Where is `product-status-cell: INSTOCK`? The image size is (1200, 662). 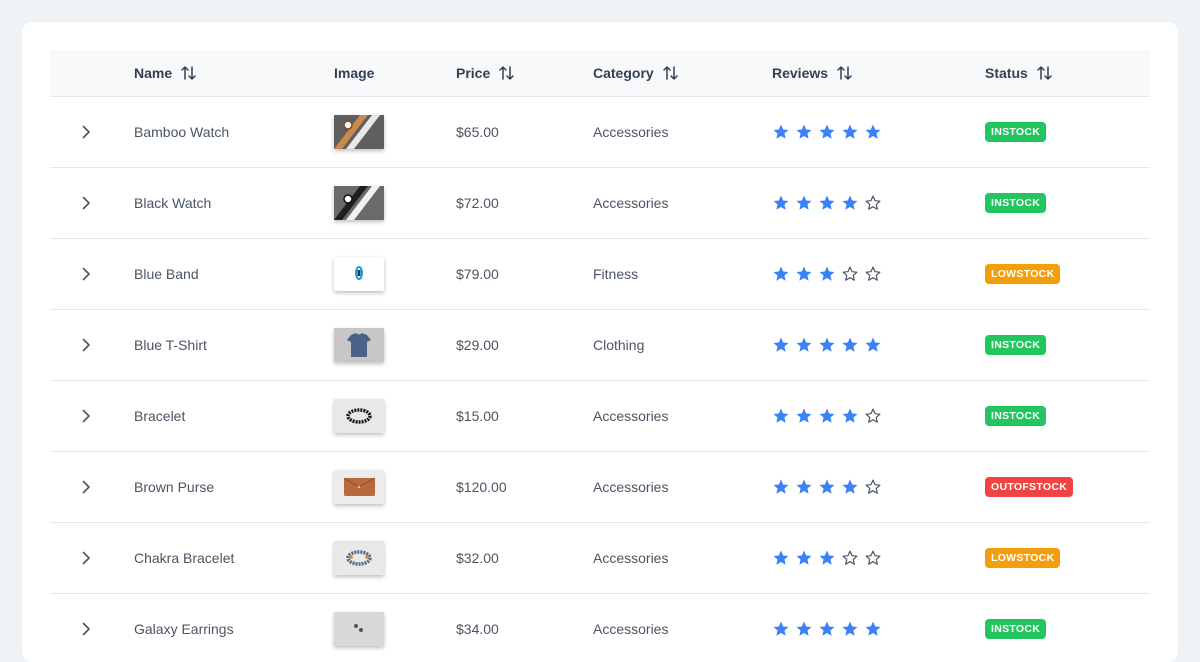
product-status-cell: INSTOCK is located at coordinates (1016, 416).